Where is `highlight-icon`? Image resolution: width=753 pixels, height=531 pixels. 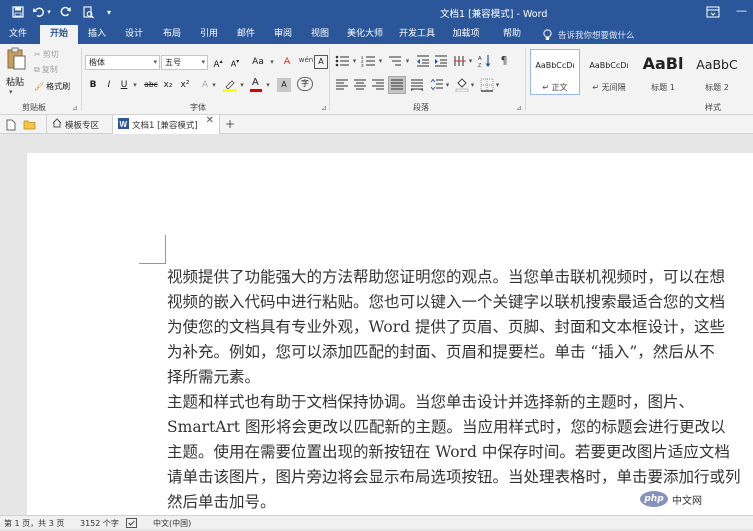 highlight-icon is located at coordinates (230, 85).